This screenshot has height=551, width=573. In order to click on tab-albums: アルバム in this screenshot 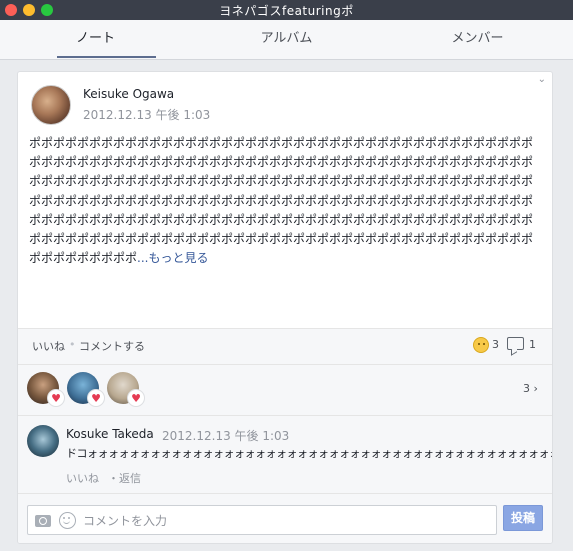, I will do `click(286, 39)`.